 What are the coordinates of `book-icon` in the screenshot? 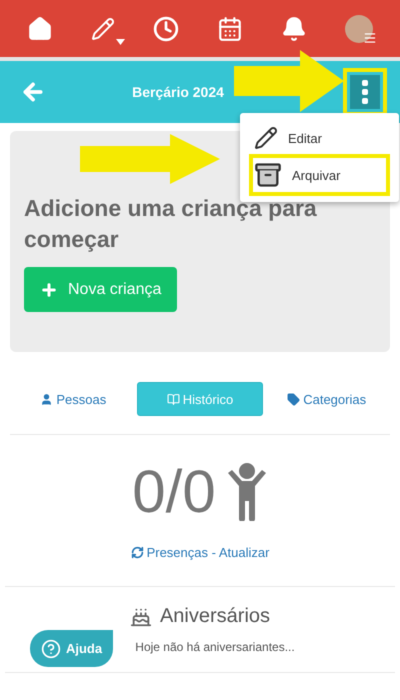 It's located at (173, 399).